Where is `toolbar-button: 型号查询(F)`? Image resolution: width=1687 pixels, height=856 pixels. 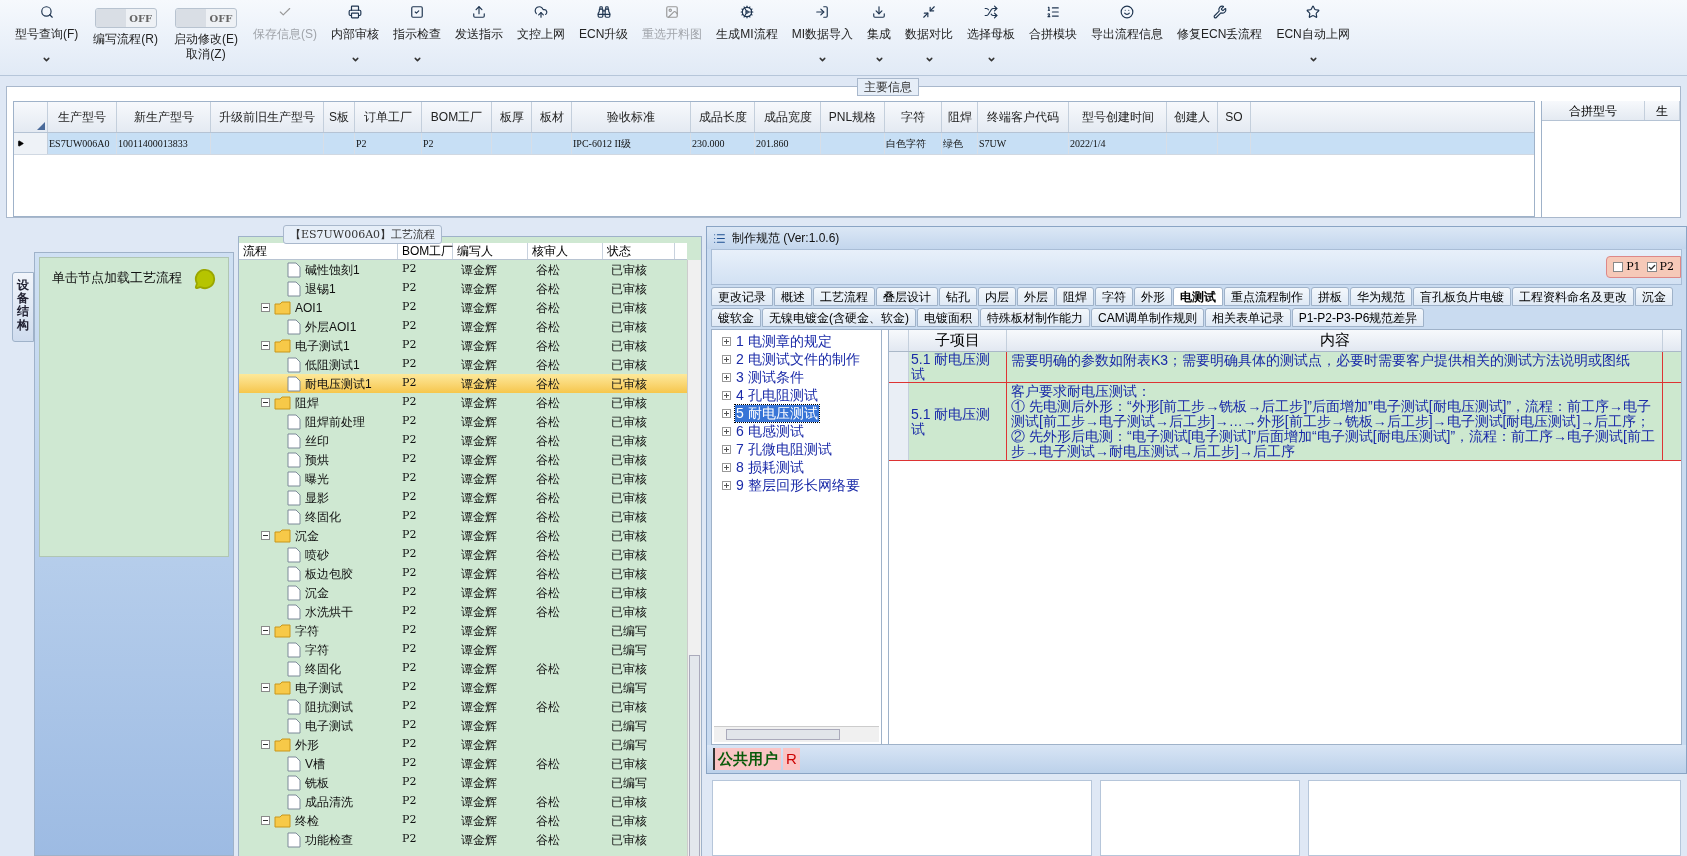 toolbar-button: 型号查询(F) is located at coordinates (47, 36).